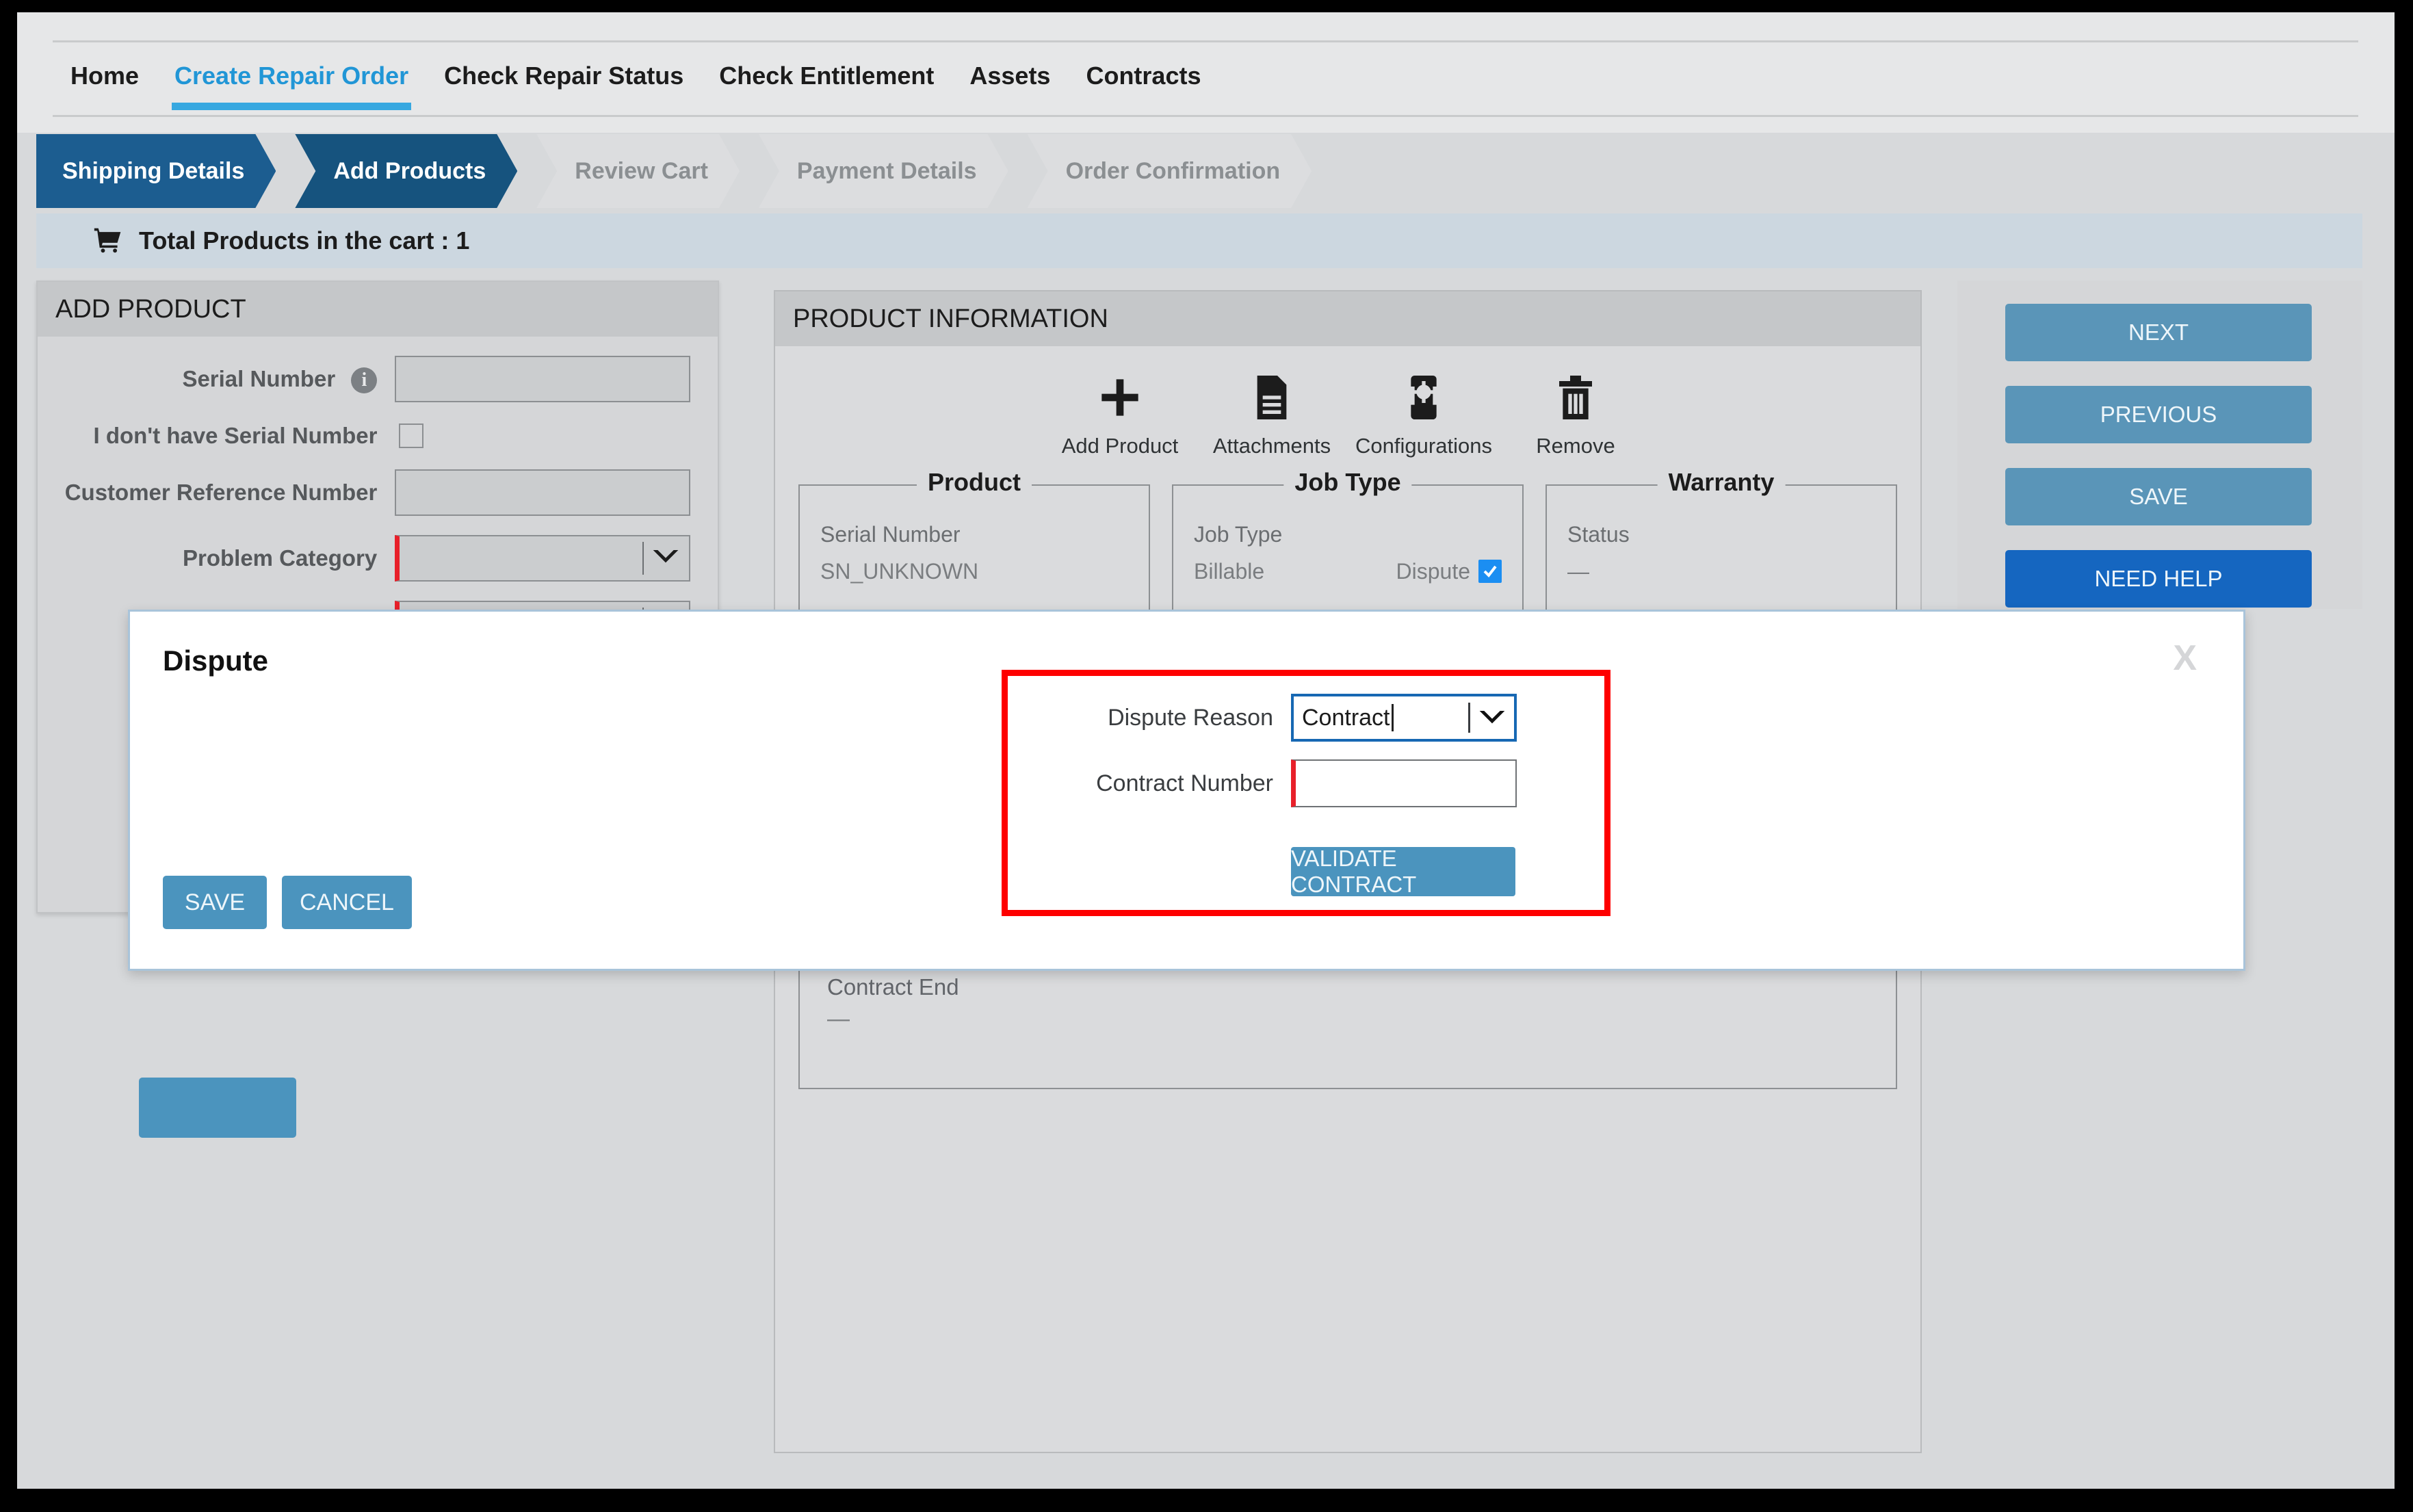  What do you see at coordinates (1404, 718) in the screenshot?
I see `dispute-reason-select: Contract` at bounding box center [1404, 718].